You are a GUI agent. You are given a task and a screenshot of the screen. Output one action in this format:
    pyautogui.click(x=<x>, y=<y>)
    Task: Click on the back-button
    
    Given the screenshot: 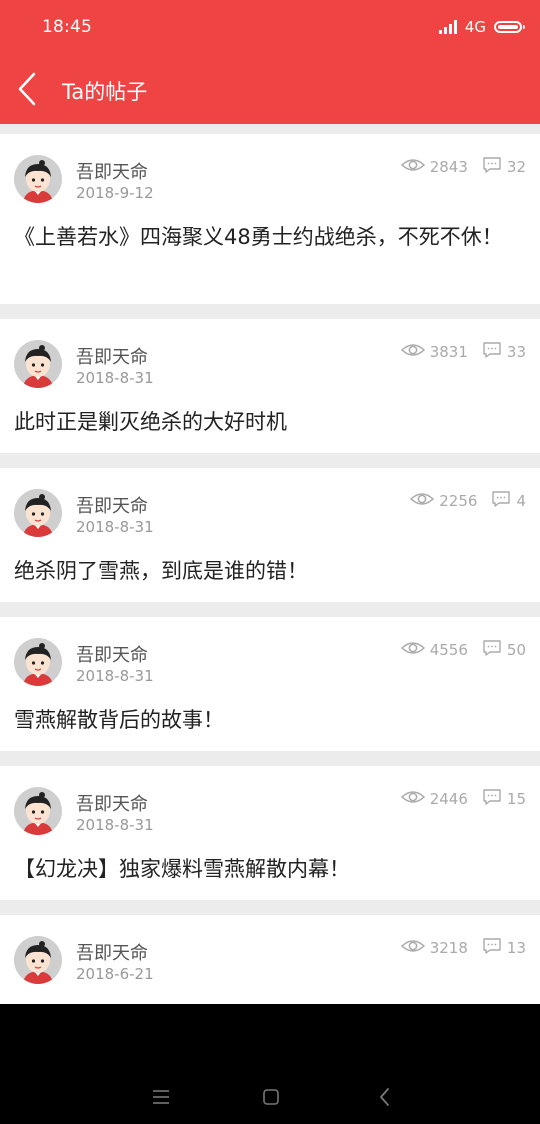 What is the action you would take?
    pyautogui.click(x=32, y=89)
    